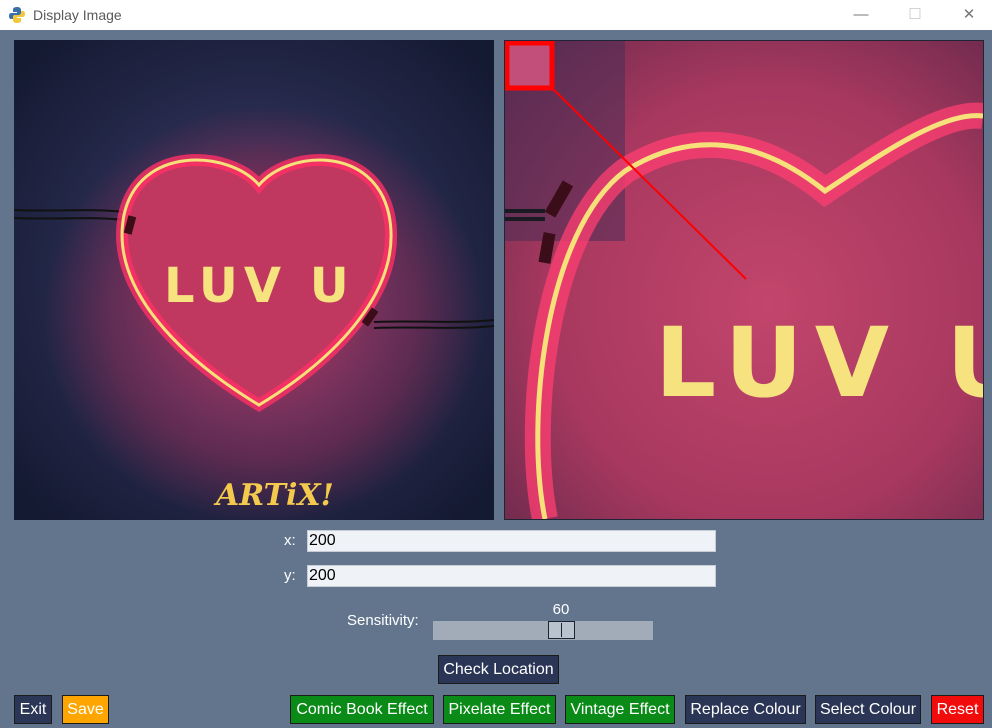  I want to click on x-input, so click(511, 541).